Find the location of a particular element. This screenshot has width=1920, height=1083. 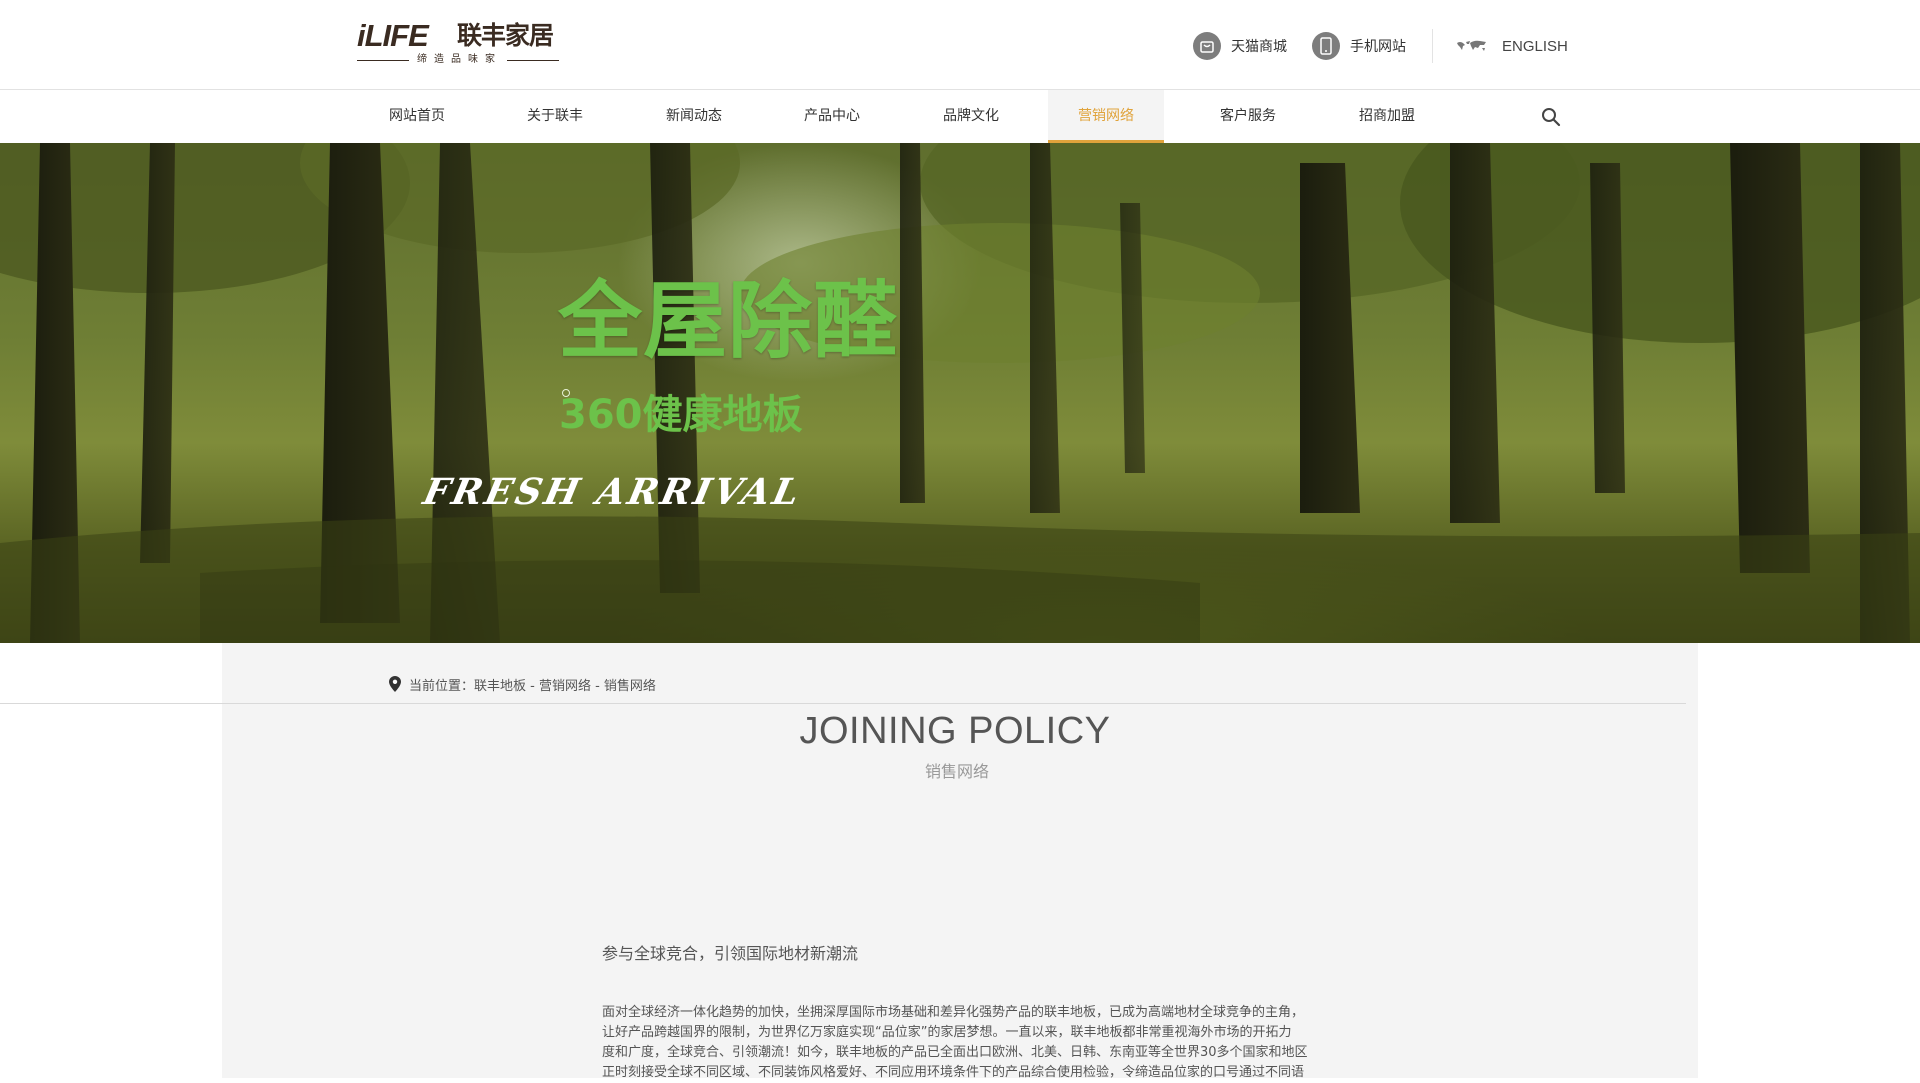

mobile-phone-icon is located at coordinates (1326, 46).